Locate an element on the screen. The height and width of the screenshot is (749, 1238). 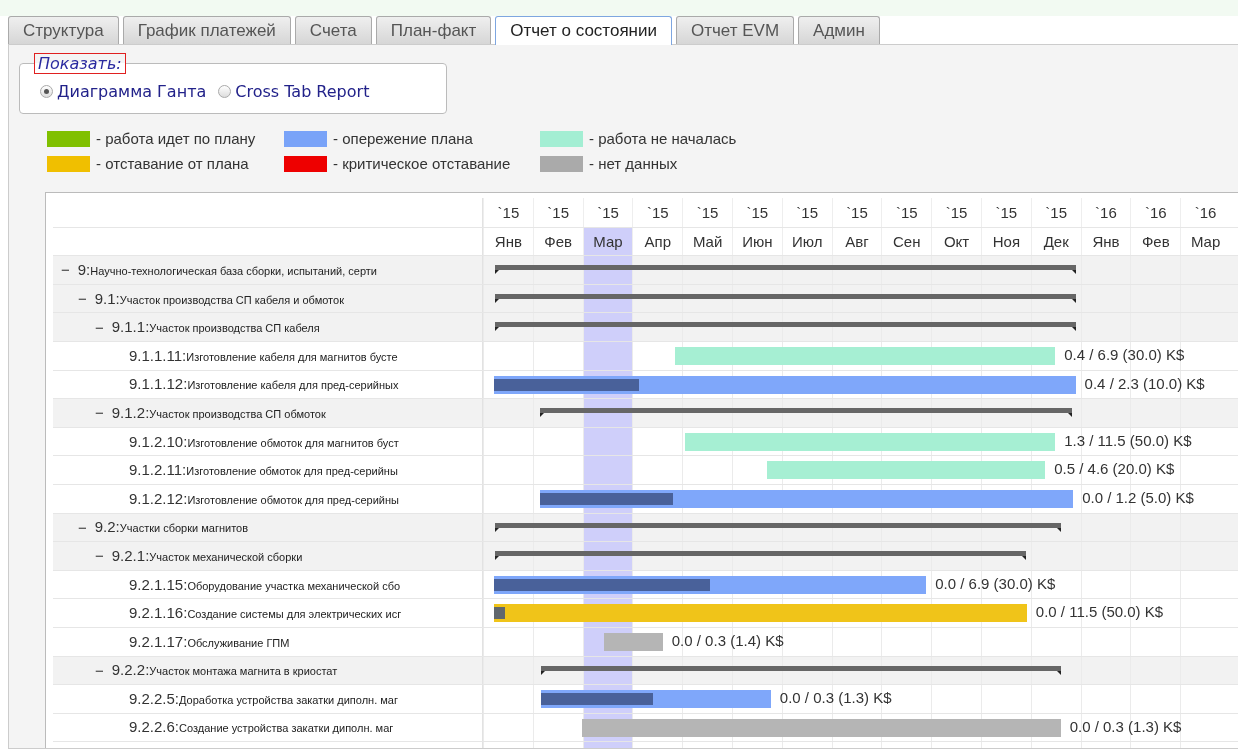
legend-label: - опережение плана is located at coordinates (403, 138).